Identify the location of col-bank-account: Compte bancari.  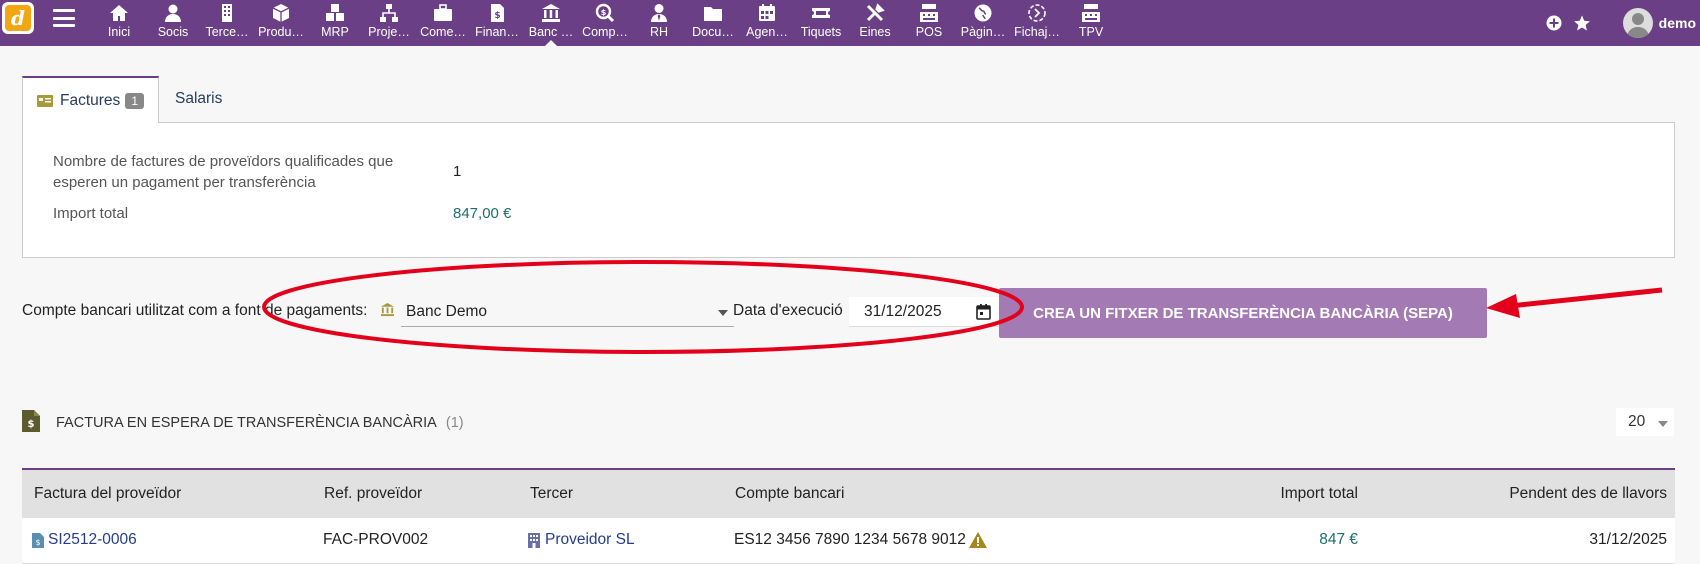
(789, 494).